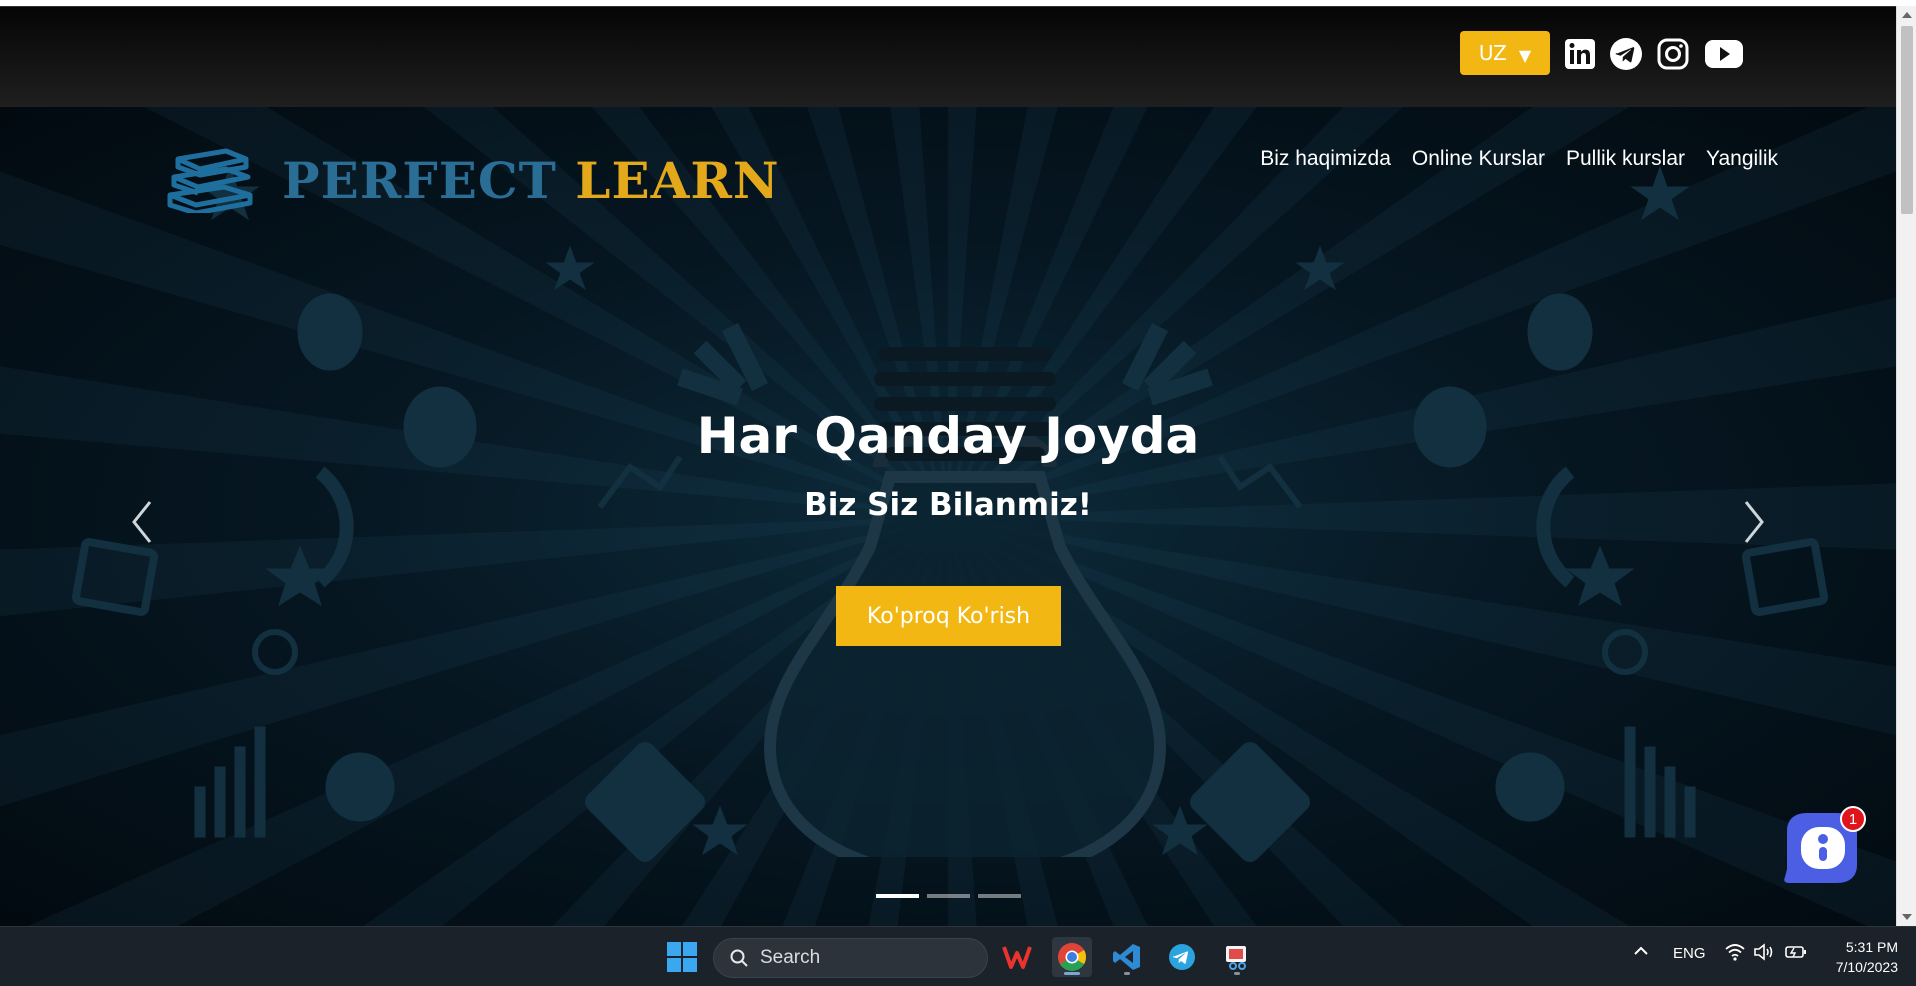 The image size is (1916, 986). I want to click on lightbulb-illustration, so click(965, 602).